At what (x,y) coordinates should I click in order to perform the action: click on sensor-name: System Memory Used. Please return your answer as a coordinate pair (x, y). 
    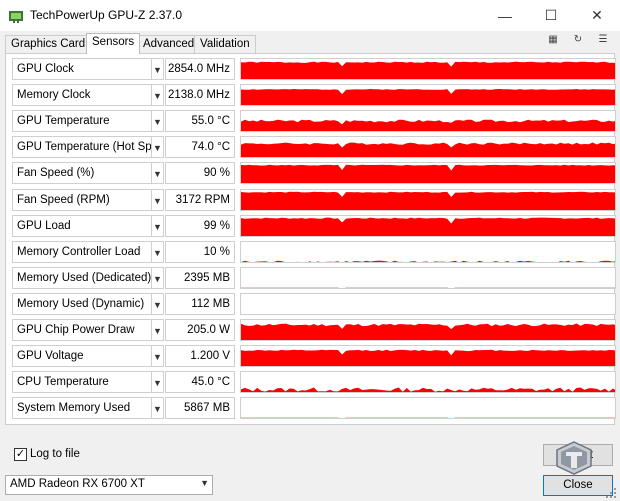
    Looking at the image, I should click on (82, 408).